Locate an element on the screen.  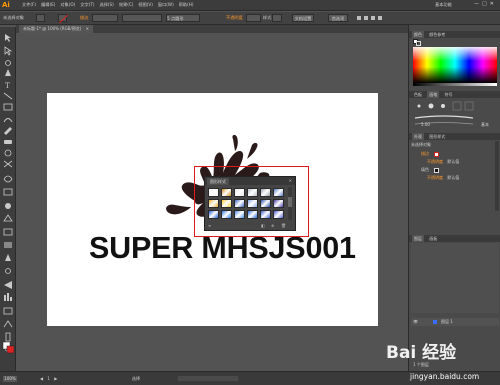
appearance-stroke-row: 描边 is located at coordinates (455, 154).